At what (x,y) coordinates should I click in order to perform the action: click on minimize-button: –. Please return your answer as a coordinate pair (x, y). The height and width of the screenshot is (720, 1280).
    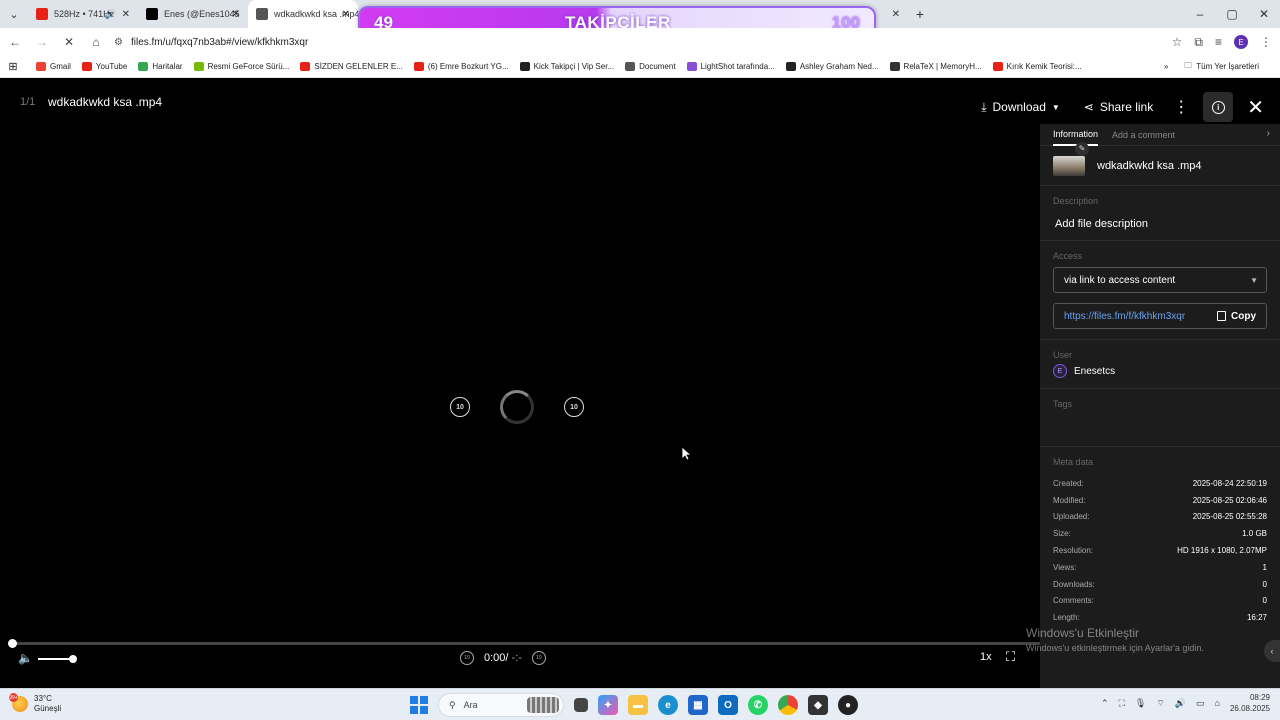
    Looking at the image, I should click on (1200, 14).